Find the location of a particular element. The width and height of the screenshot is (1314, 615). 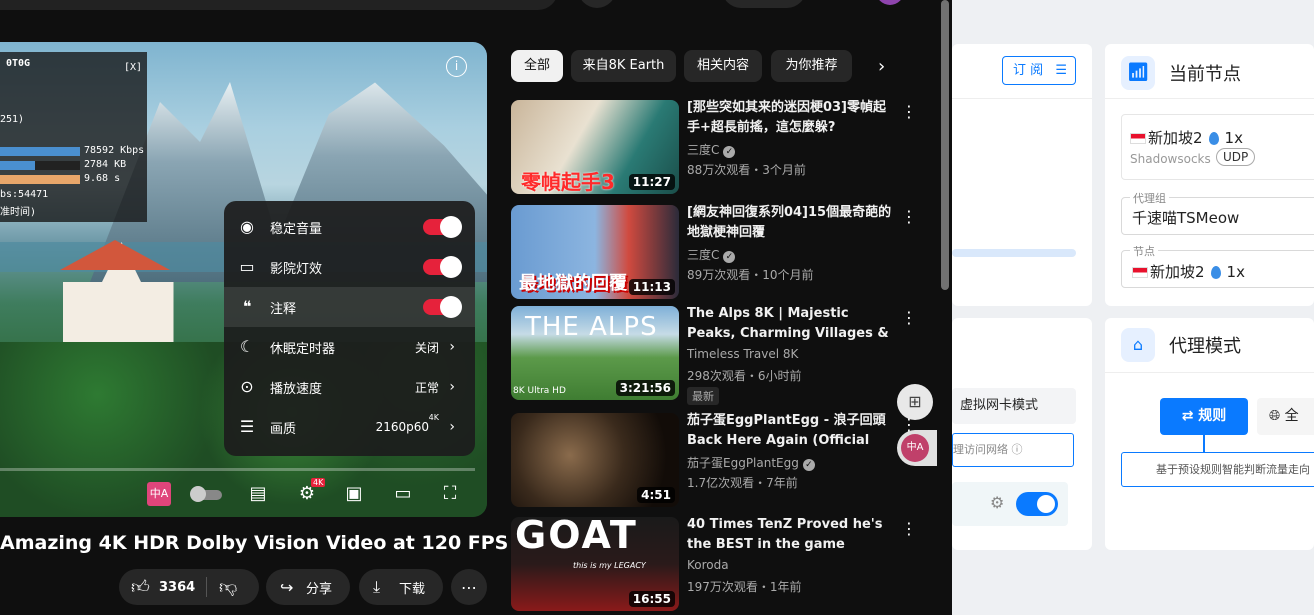

buffer-health-bar is located at coordinates (17, 165).